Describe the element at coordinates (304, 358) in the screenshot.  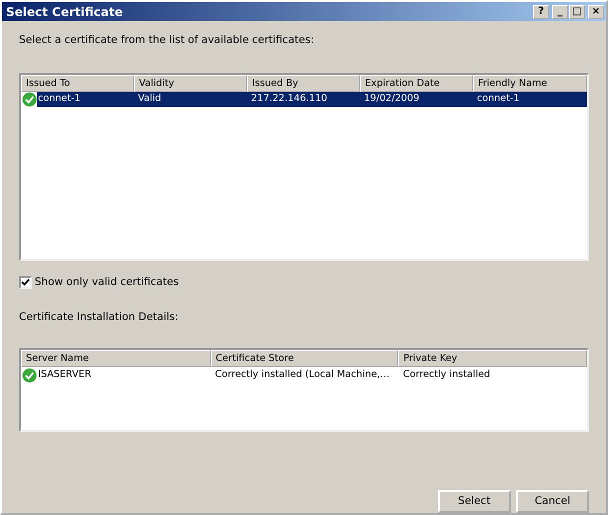
I see `column-header: Certificate Store` at that location.